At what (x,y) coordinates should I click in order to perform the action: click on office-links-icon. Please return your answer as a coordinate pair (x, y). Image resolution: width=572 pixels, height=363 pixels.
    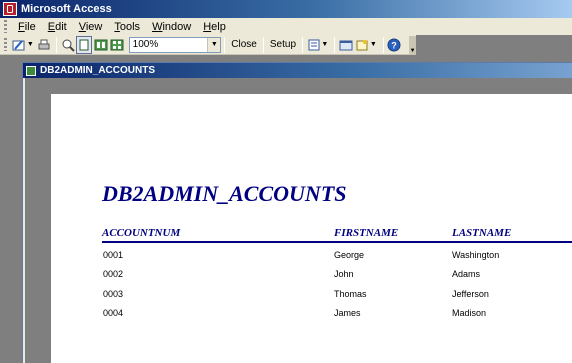
    Looking at the image, I should click on (313, 45).